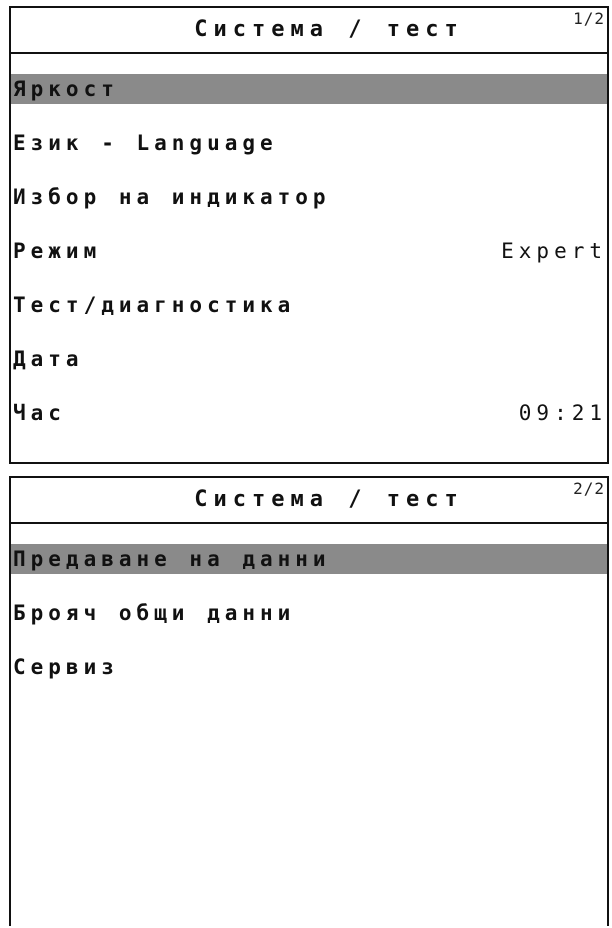  I want to click on panel-header: Система / тест 2/2, so click(309, 501).